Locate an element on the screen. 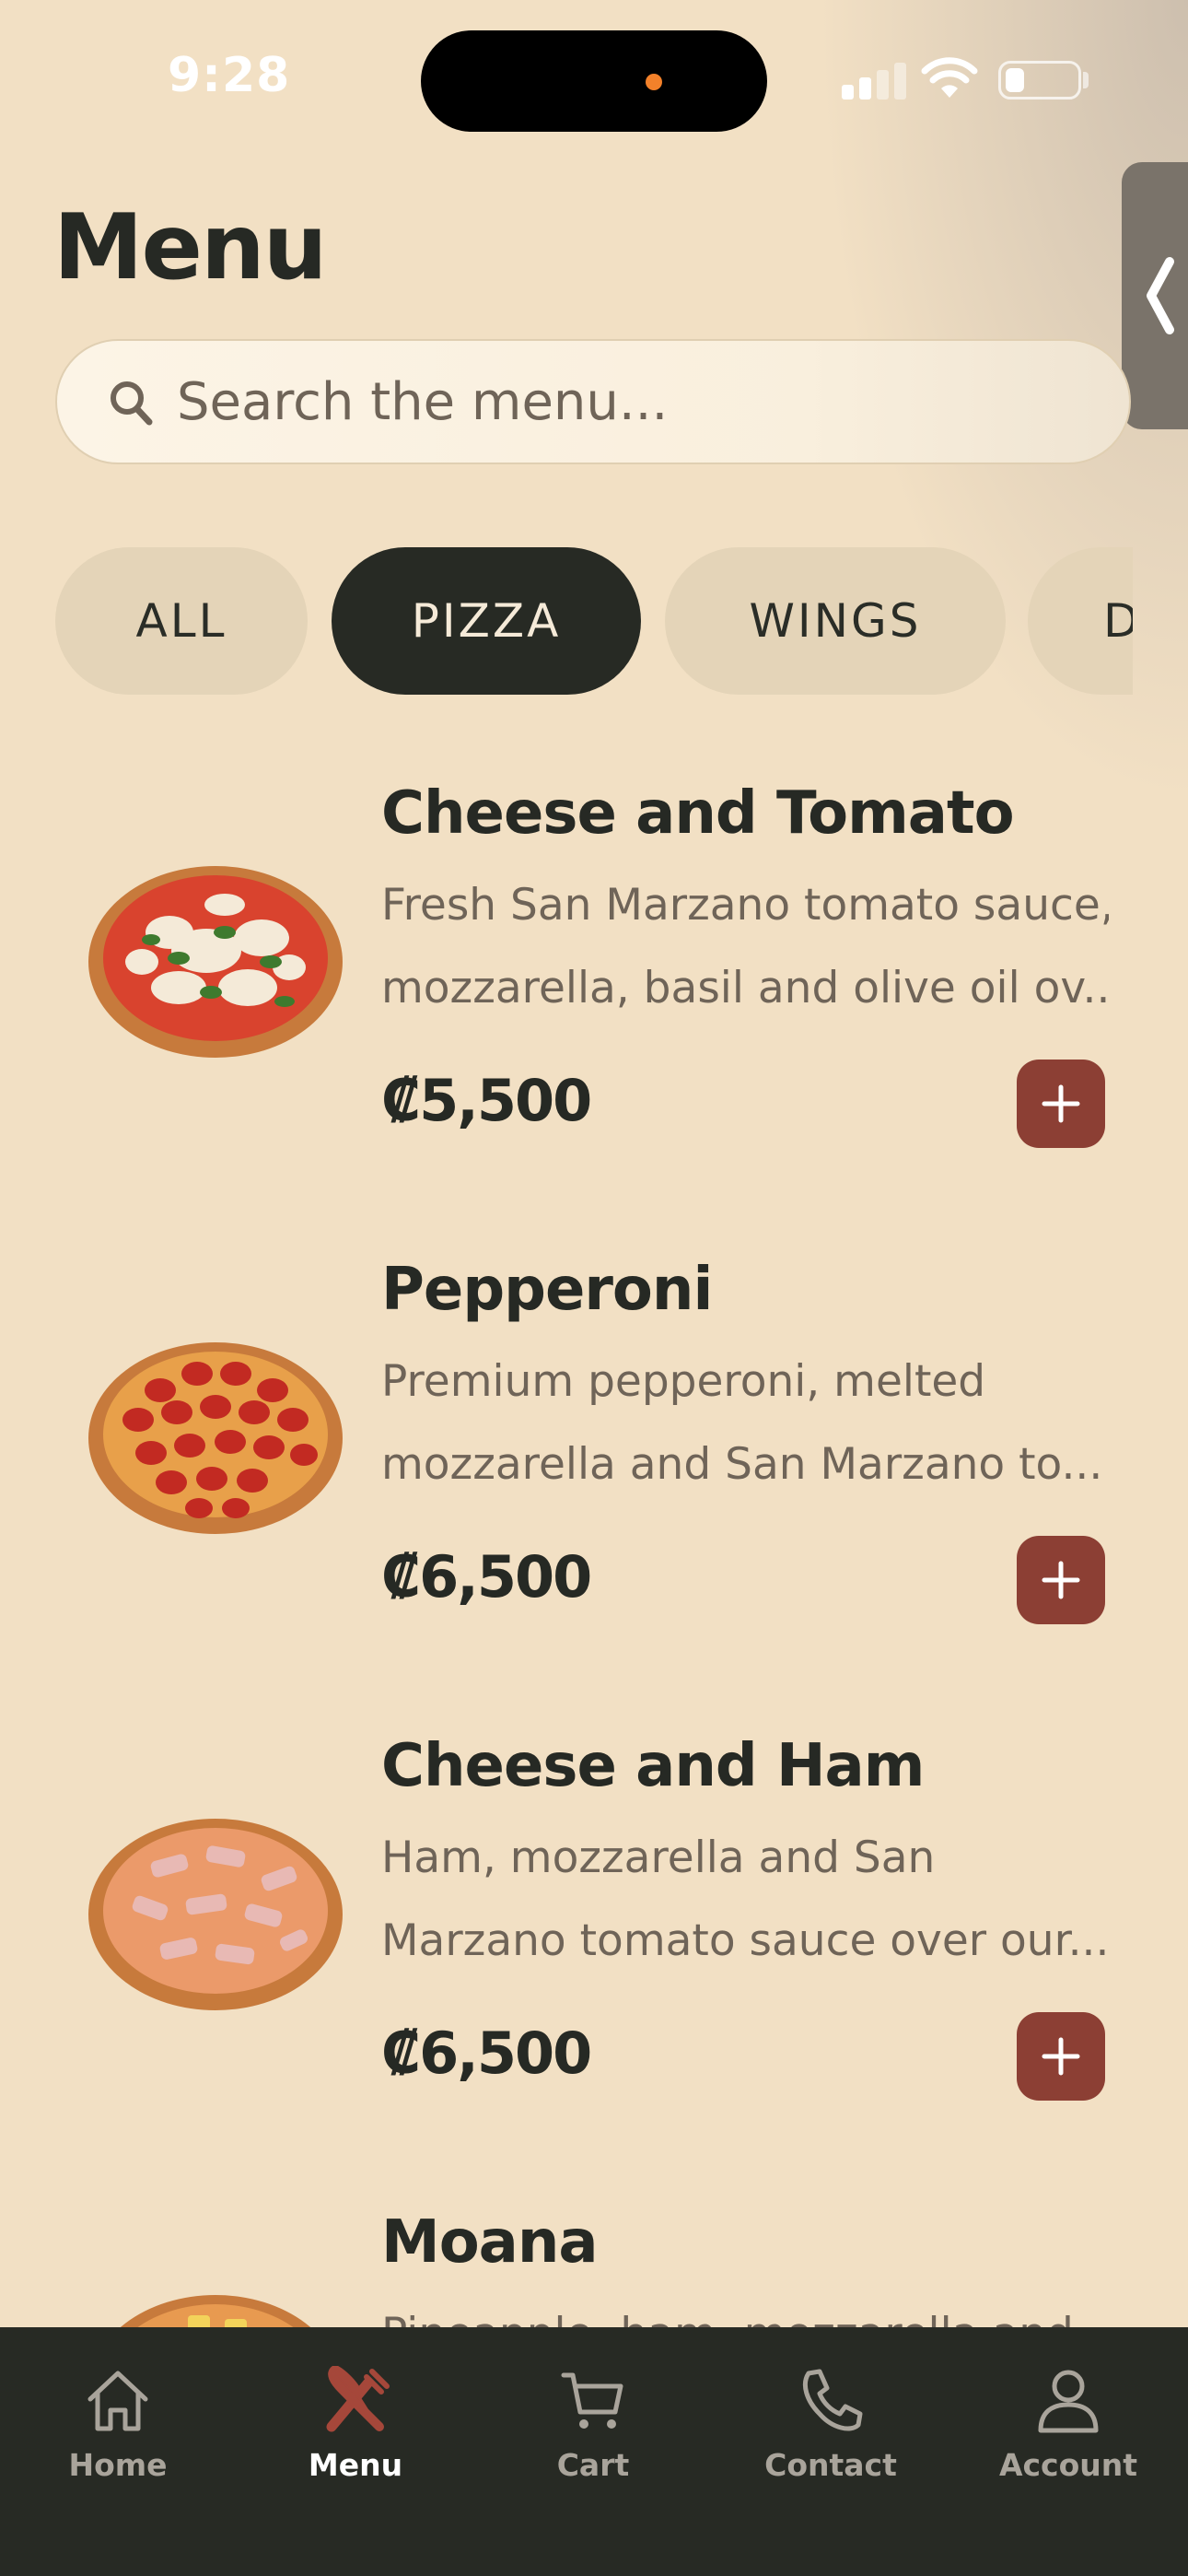 Image resolution: width=1188 pixels, height=2576 pixels. bottom-navigation: Home Menu Cart Contact Account is located at coordinates (594, 2451).